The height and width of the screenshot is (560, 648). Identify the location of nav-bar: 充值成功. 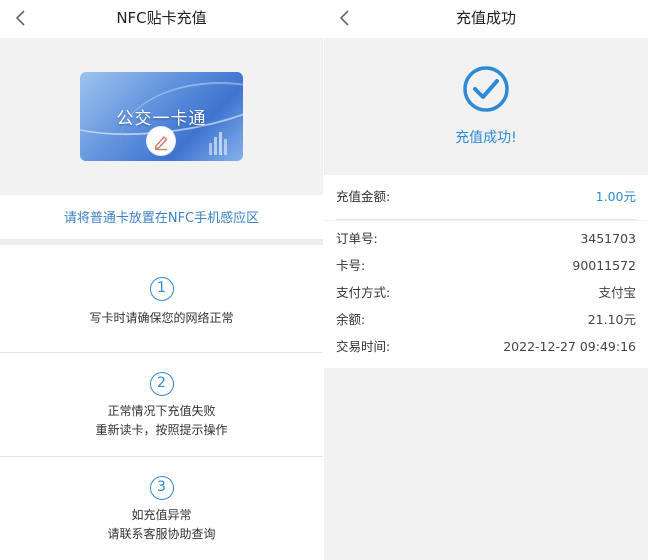
(486, 19).